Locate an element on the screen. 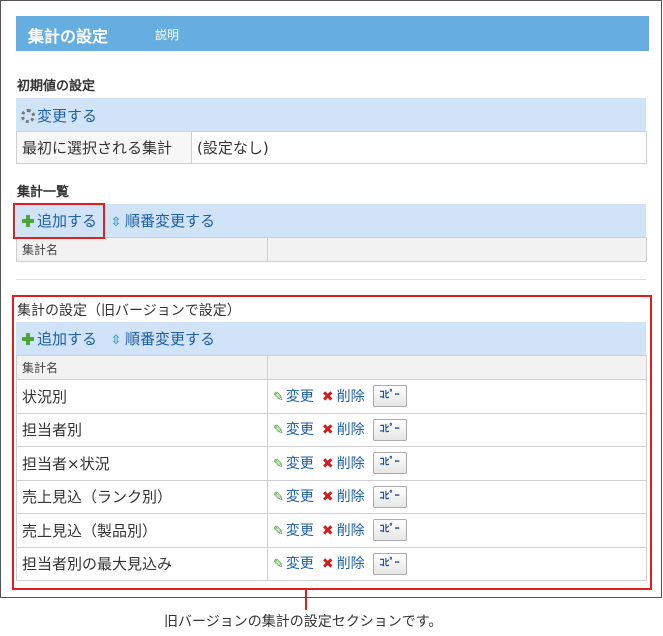 The image size is (663, 636). defaults-section-title: 初期値の設定 is located at coordinates (56, 86).